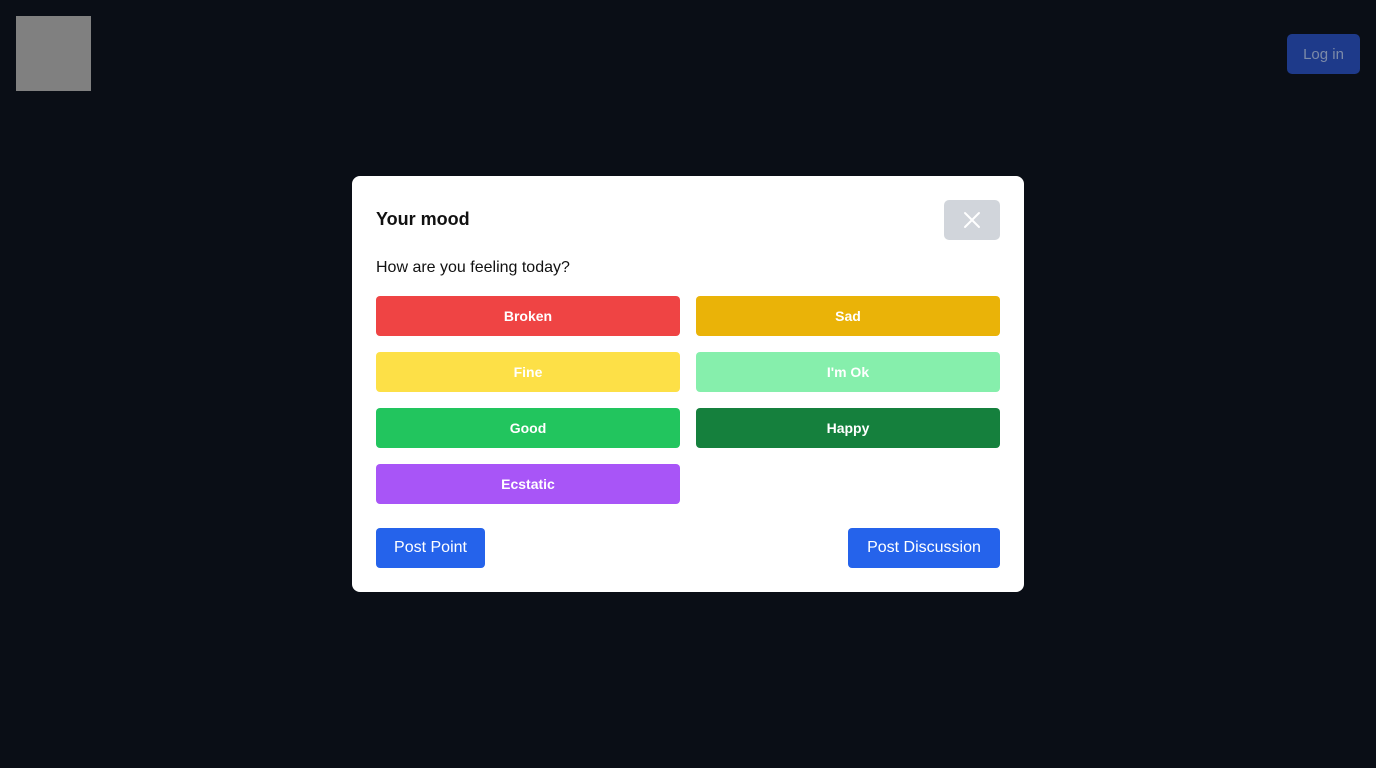 The width and height of the screenshot is (1376, 768). What do you see at coordinates (528, 428) in the screenshot?
I see `mood-good-button: Good` at bounding box center [528, 428].